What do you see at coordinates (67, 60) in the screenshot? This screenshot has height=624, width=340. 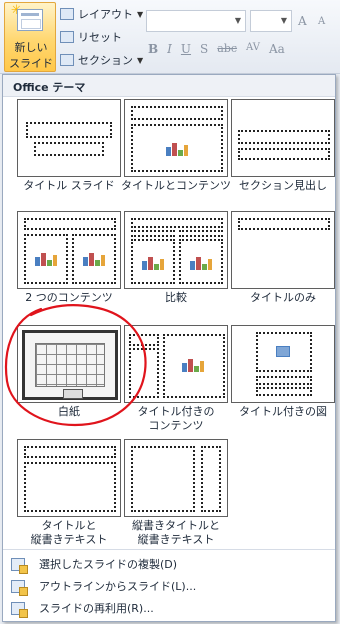 I see `section-icon` at bounding box center [67, 60].